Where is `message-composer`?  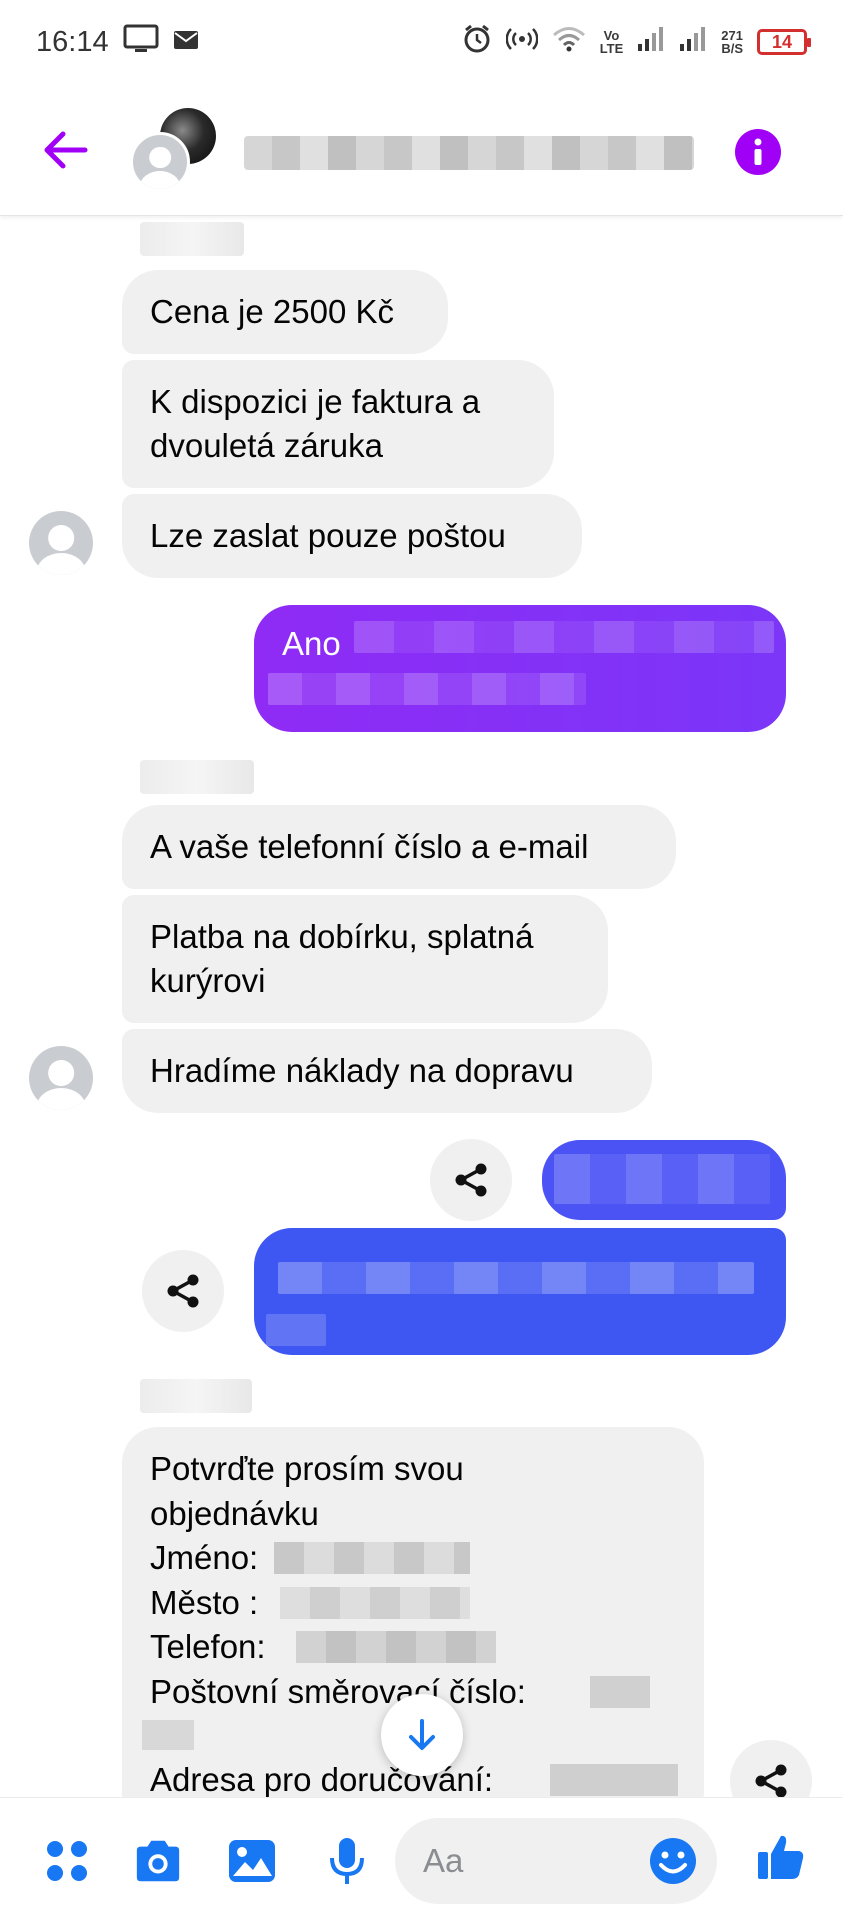 message-composer is located at coordinates (421, 1858).